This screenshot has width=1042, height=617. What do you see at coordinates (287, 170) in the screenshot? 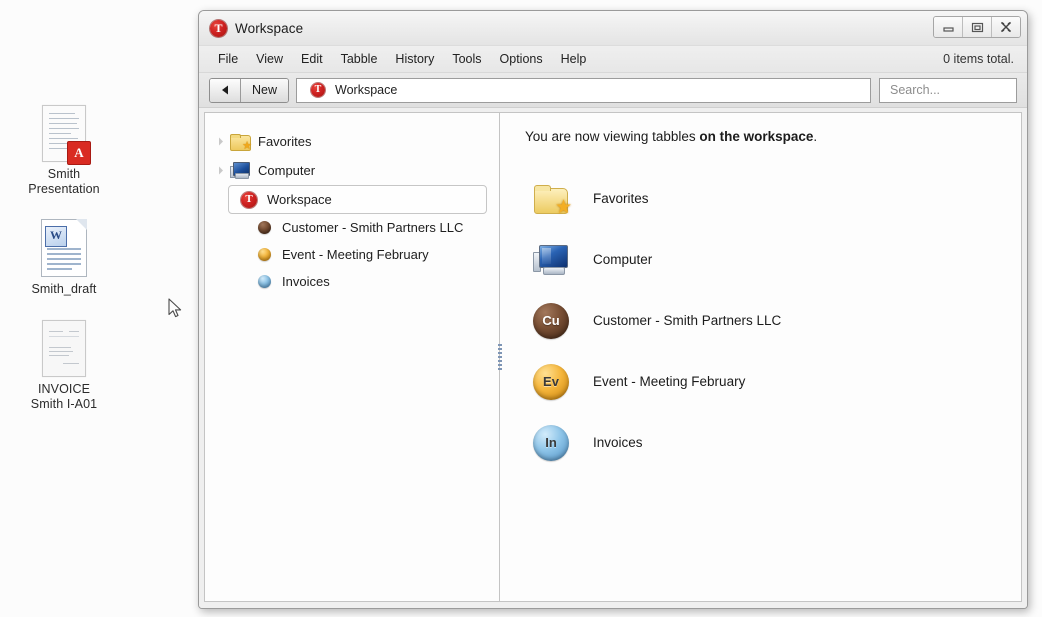
I see `tree-item-label: Computer` at bounding box center [287, 170].